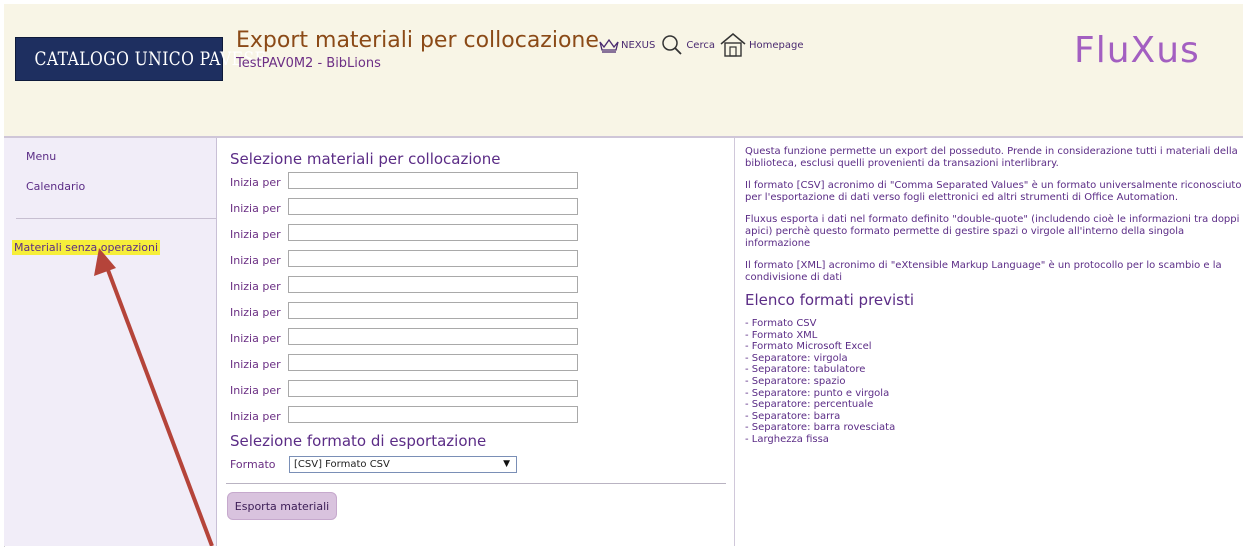 This screenshot has height=547, width=1243. I want to click on list-item: - Separatore: spazio, so click(795, 381).